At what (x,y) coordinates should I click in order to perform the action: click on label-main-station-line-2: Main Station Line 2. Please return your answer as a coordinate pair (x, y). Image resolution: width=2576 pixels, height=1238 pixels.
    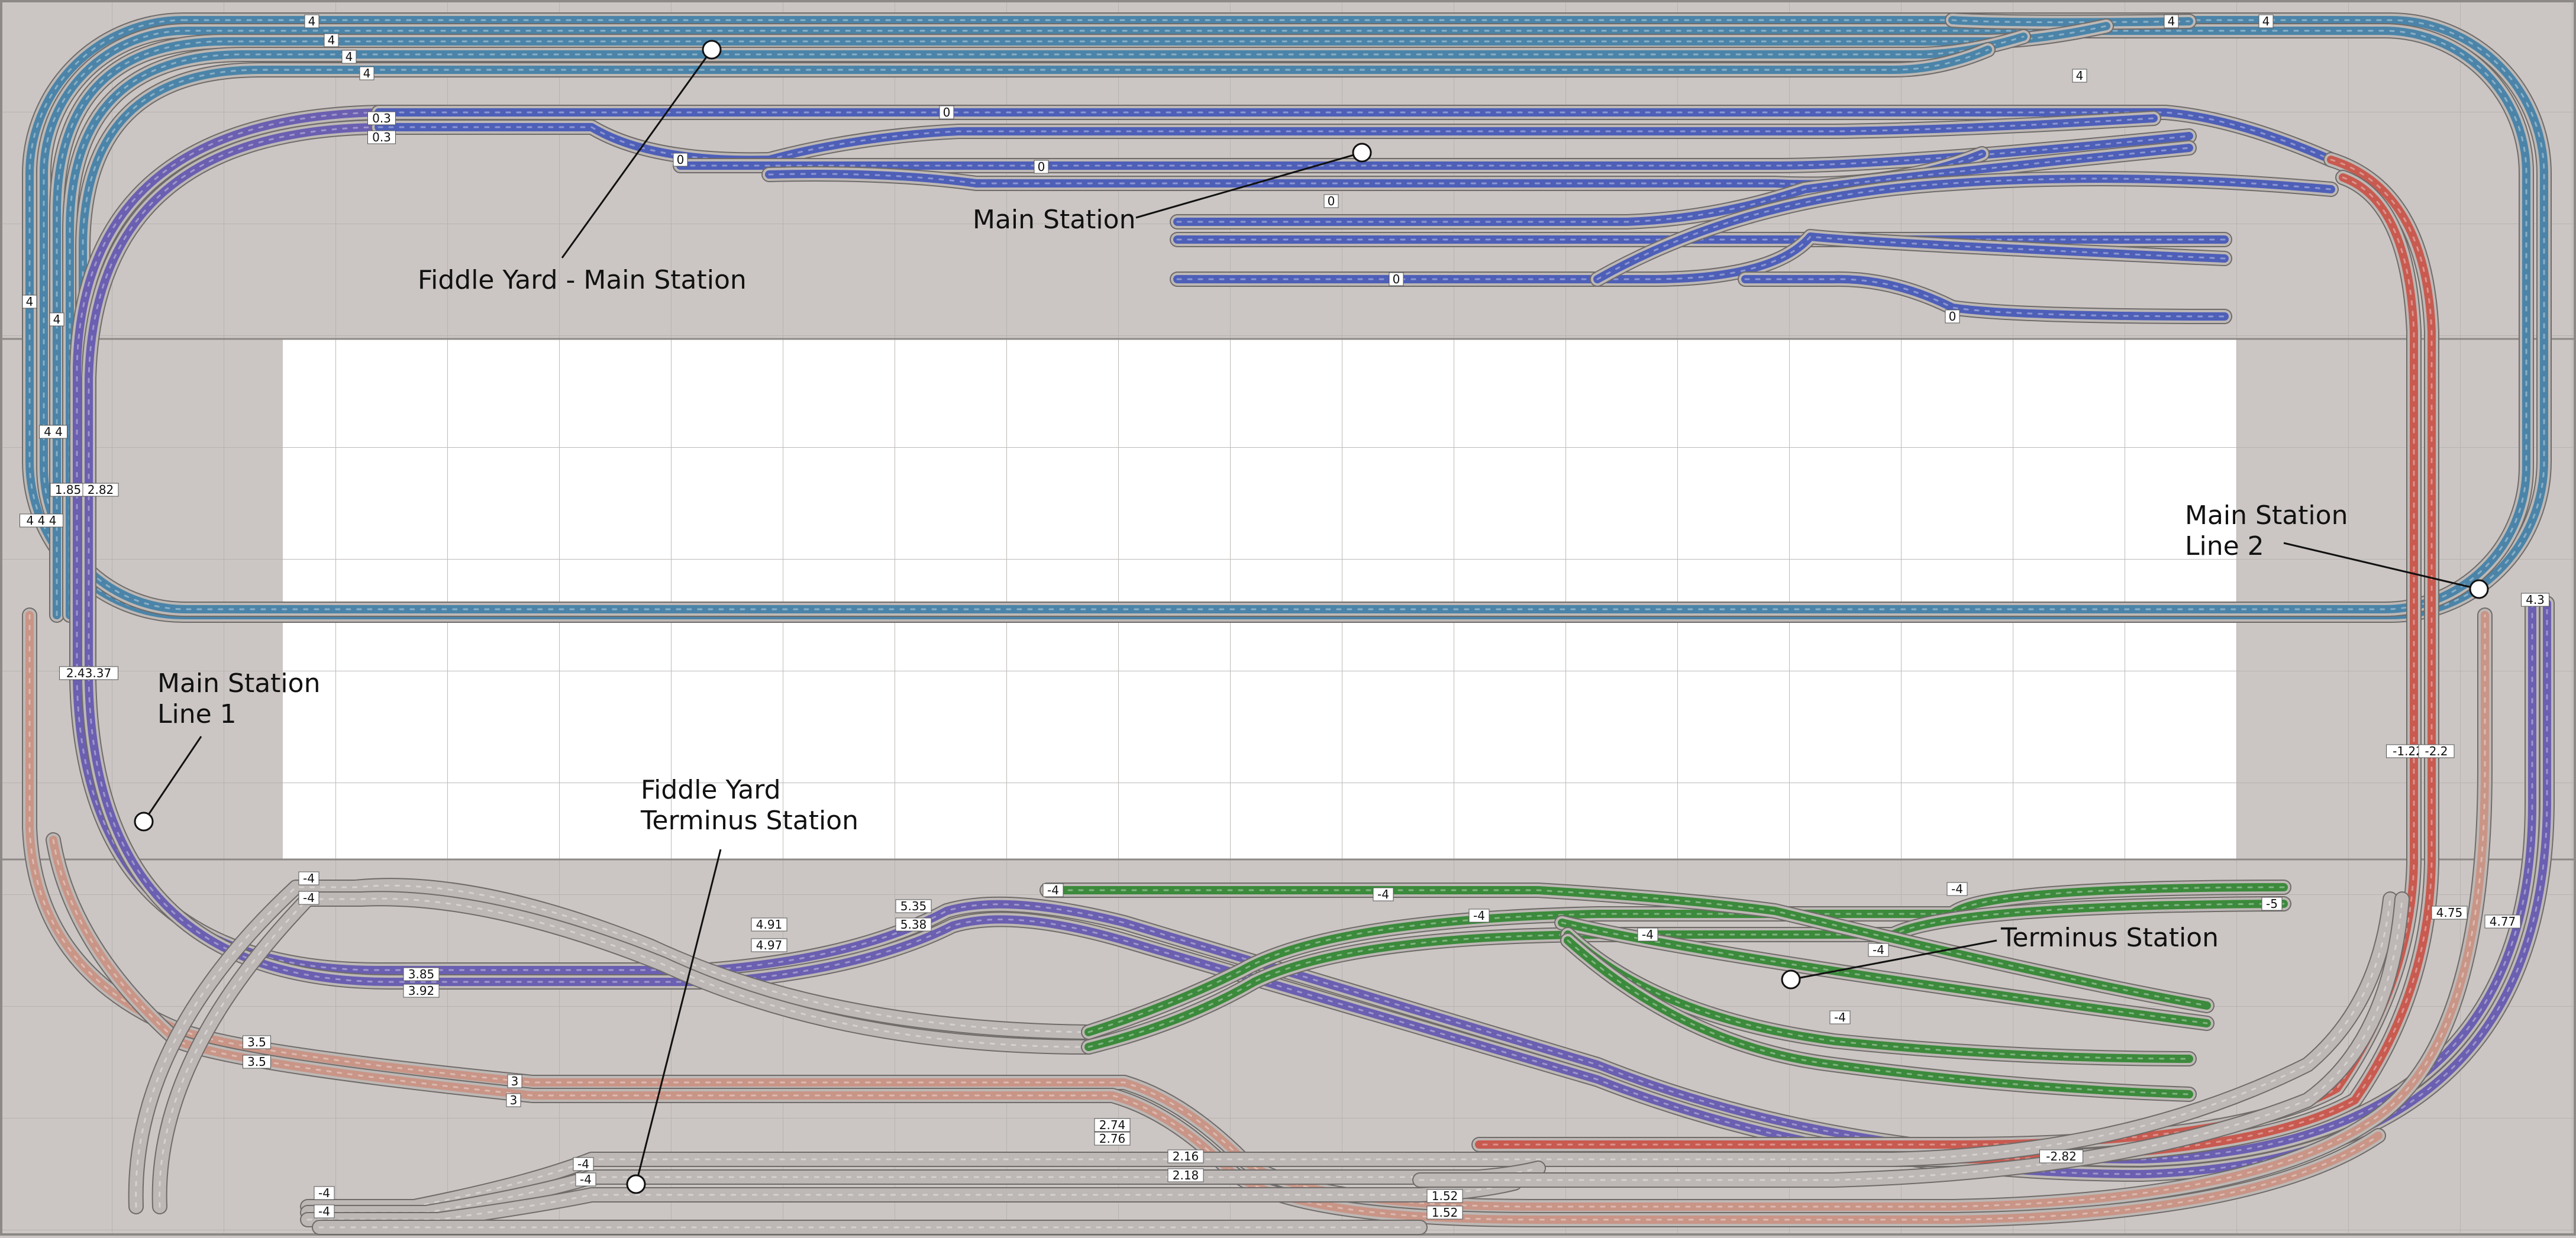
    Looking at the image, I should click on (2266, 530).